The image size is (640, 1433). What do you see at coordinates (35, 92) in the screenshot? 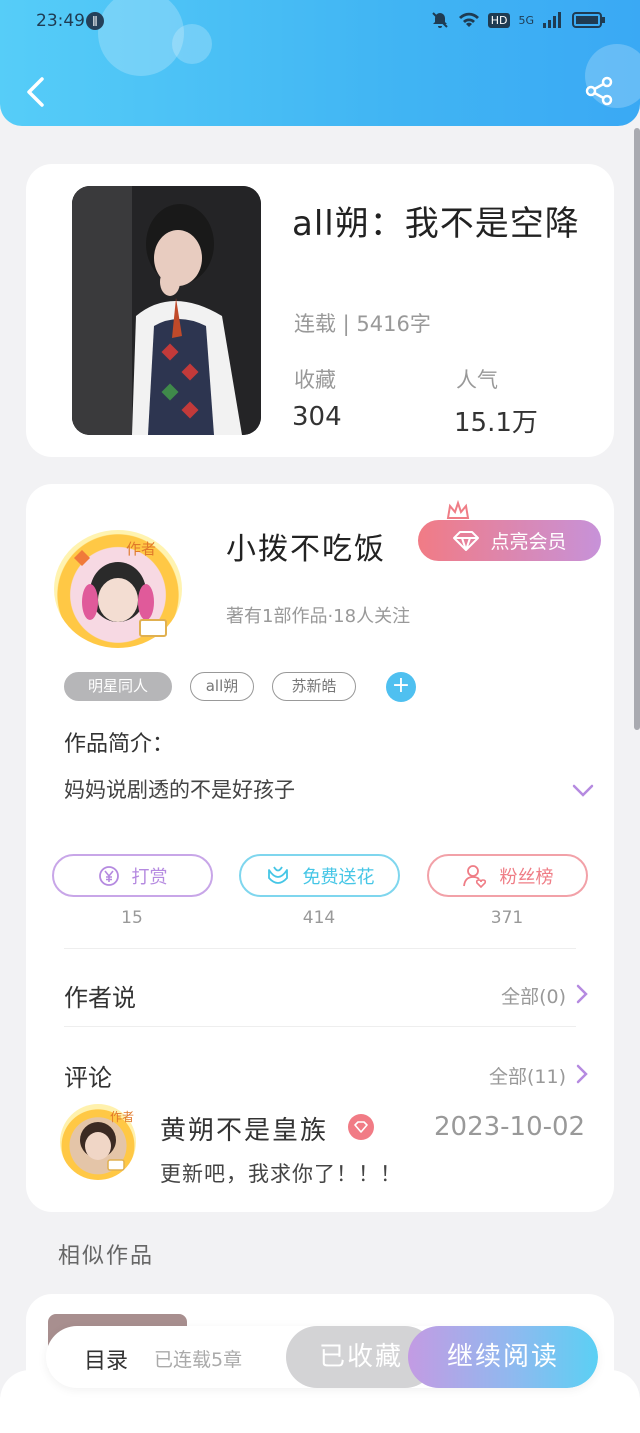
I see `back-arrow-icon` at bounding box center [35, 92].